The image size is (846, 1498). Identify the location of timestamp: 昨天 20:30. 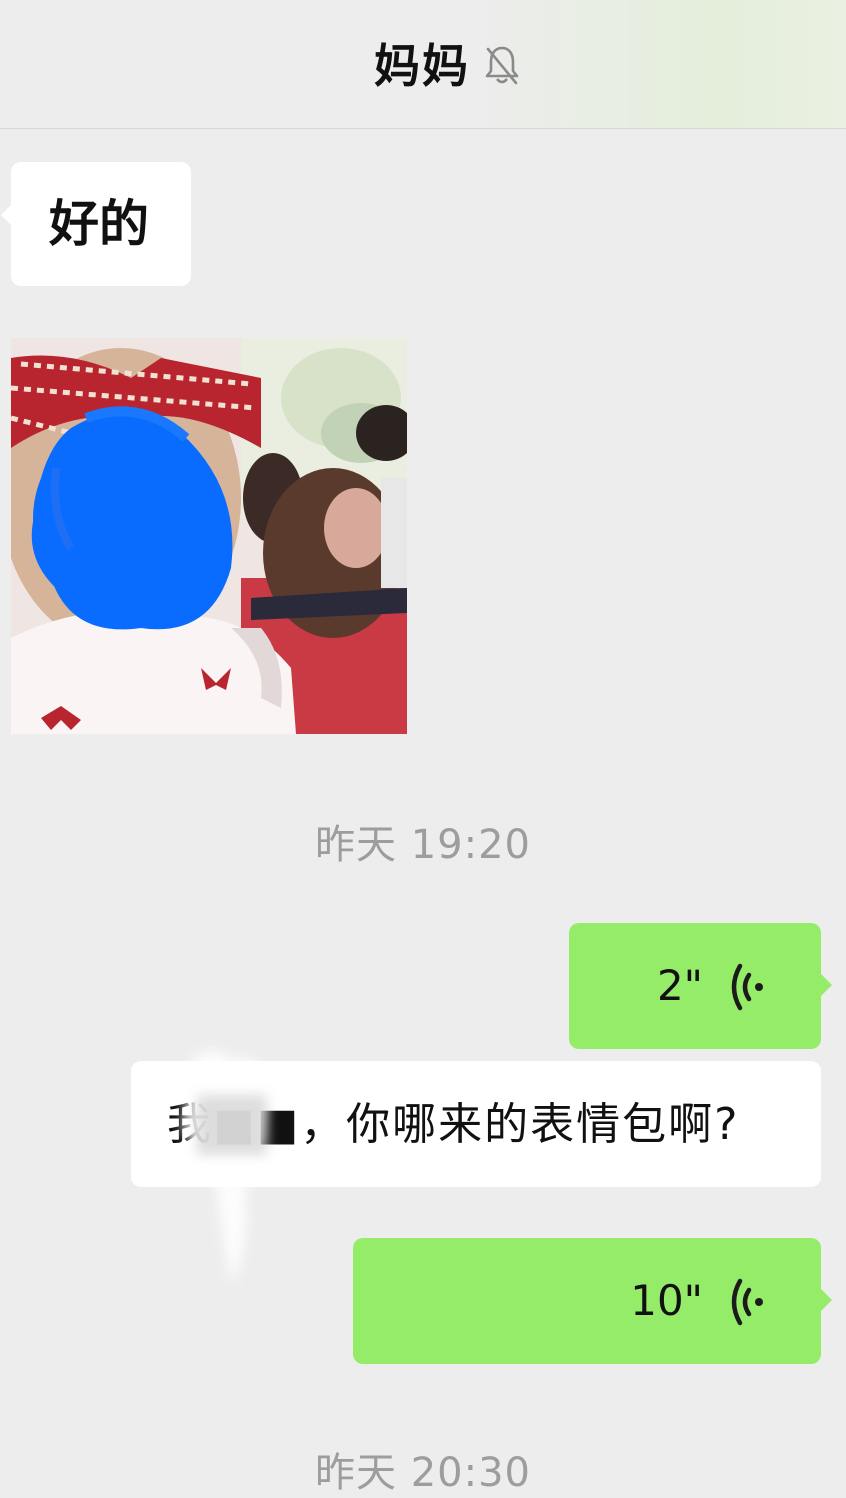
(423, 1473).